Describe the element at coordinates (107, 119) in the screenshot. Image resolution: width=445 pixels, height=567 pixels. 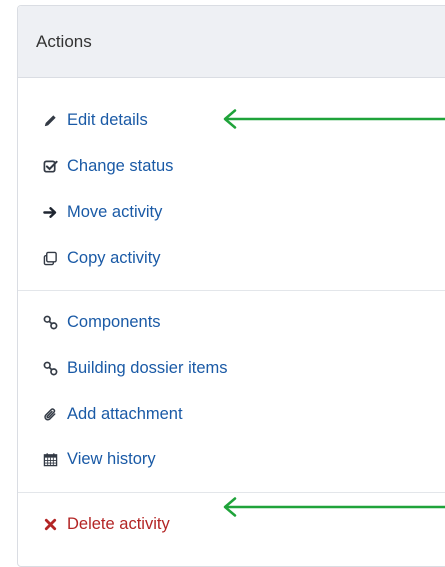
I see `edit-details-label: Edit details` at that location.